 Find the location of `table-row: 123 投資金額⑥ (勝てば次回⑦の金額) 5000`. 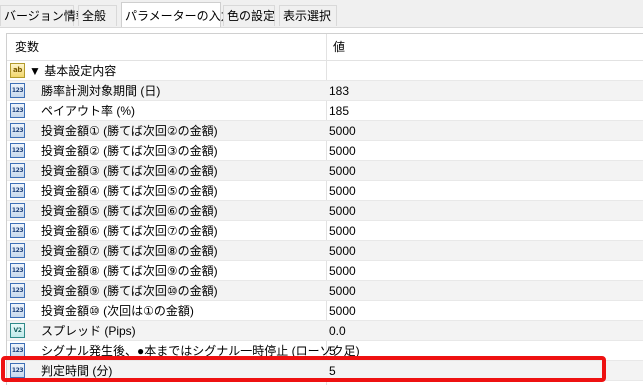

table-row: 123 投資金額⑥ (勝てば次回⑦の金額) 5000 is located at coordinates (325, 231).